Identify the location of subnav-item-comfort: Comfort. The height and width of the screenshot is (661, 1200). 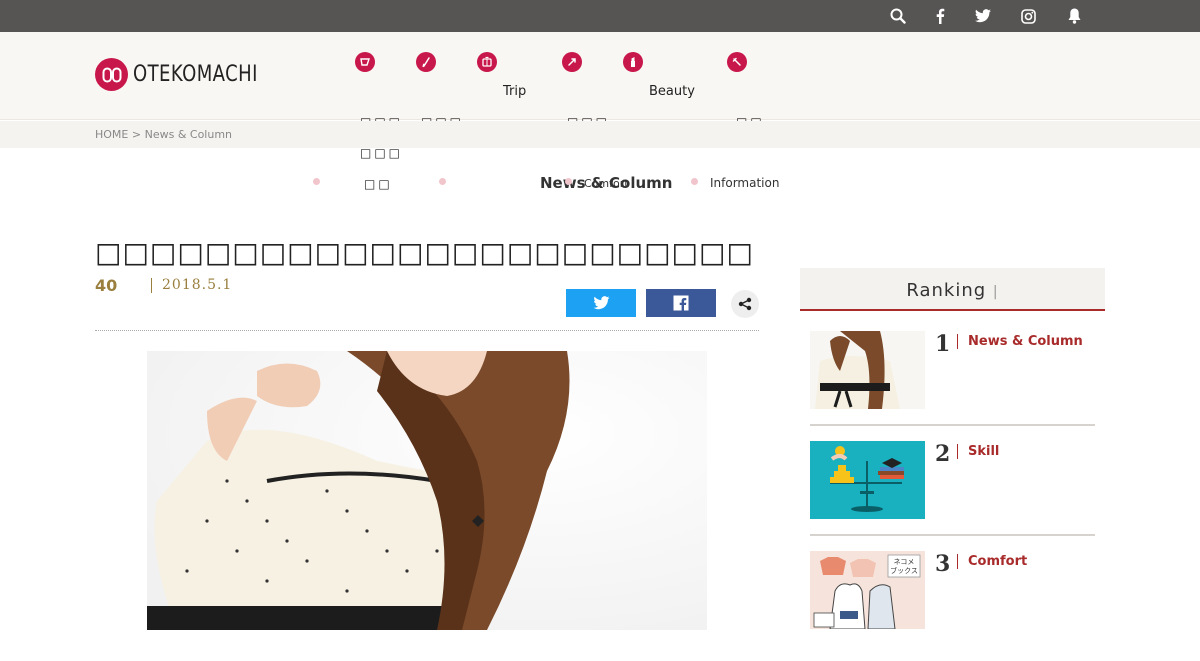
(606, 183).